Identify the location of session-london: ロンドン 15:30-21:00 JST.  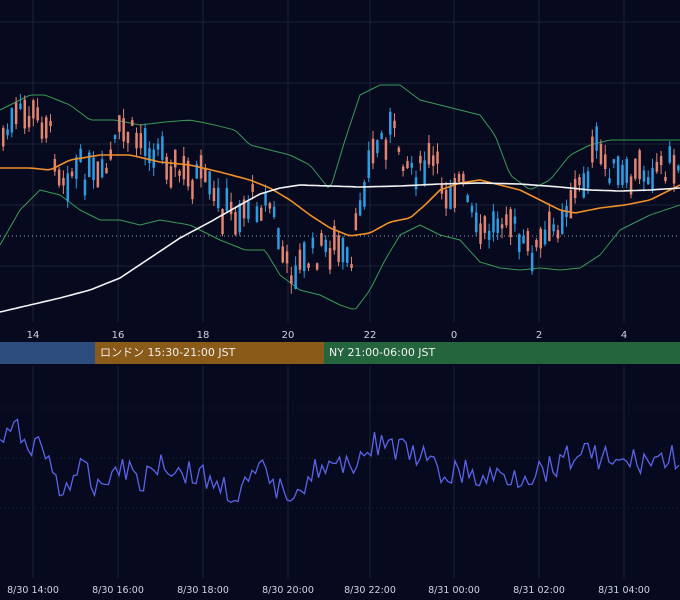
(209, 353).